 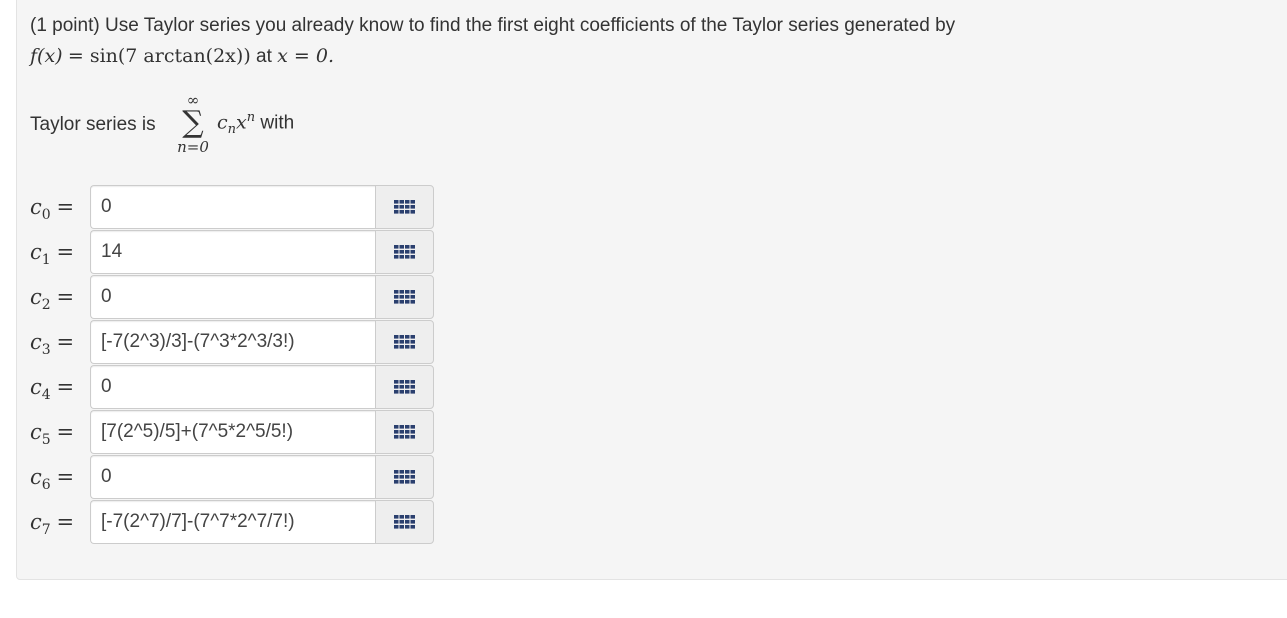 I want to click on coefficient-label: c4 =, so click(x=52, y=389).